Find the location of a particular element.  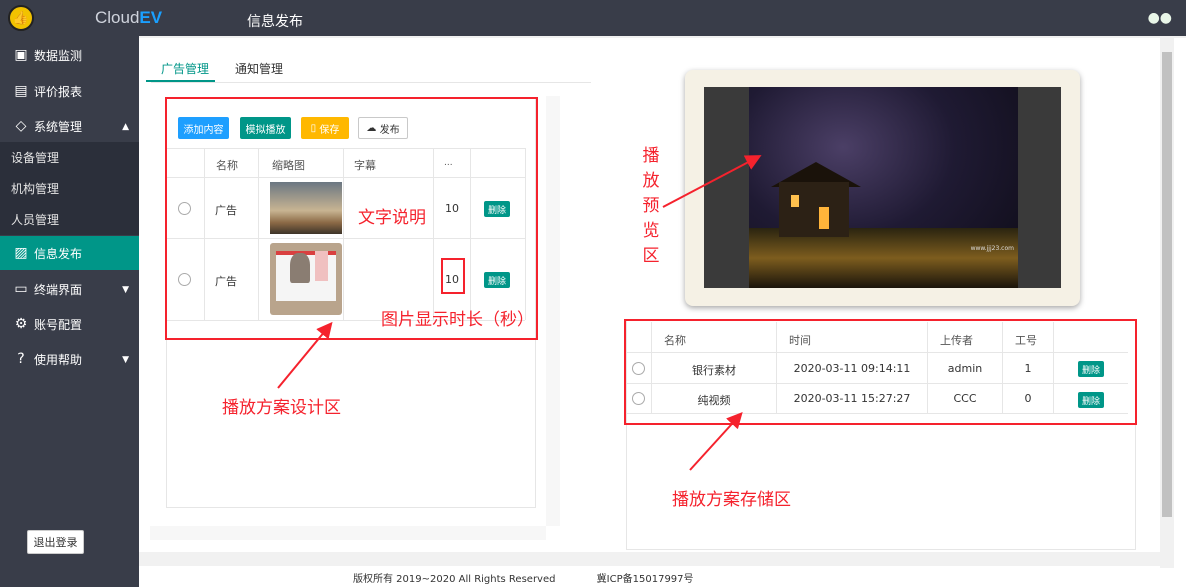

page-horizontal-scrollbar is located at coordinates (649, 559).